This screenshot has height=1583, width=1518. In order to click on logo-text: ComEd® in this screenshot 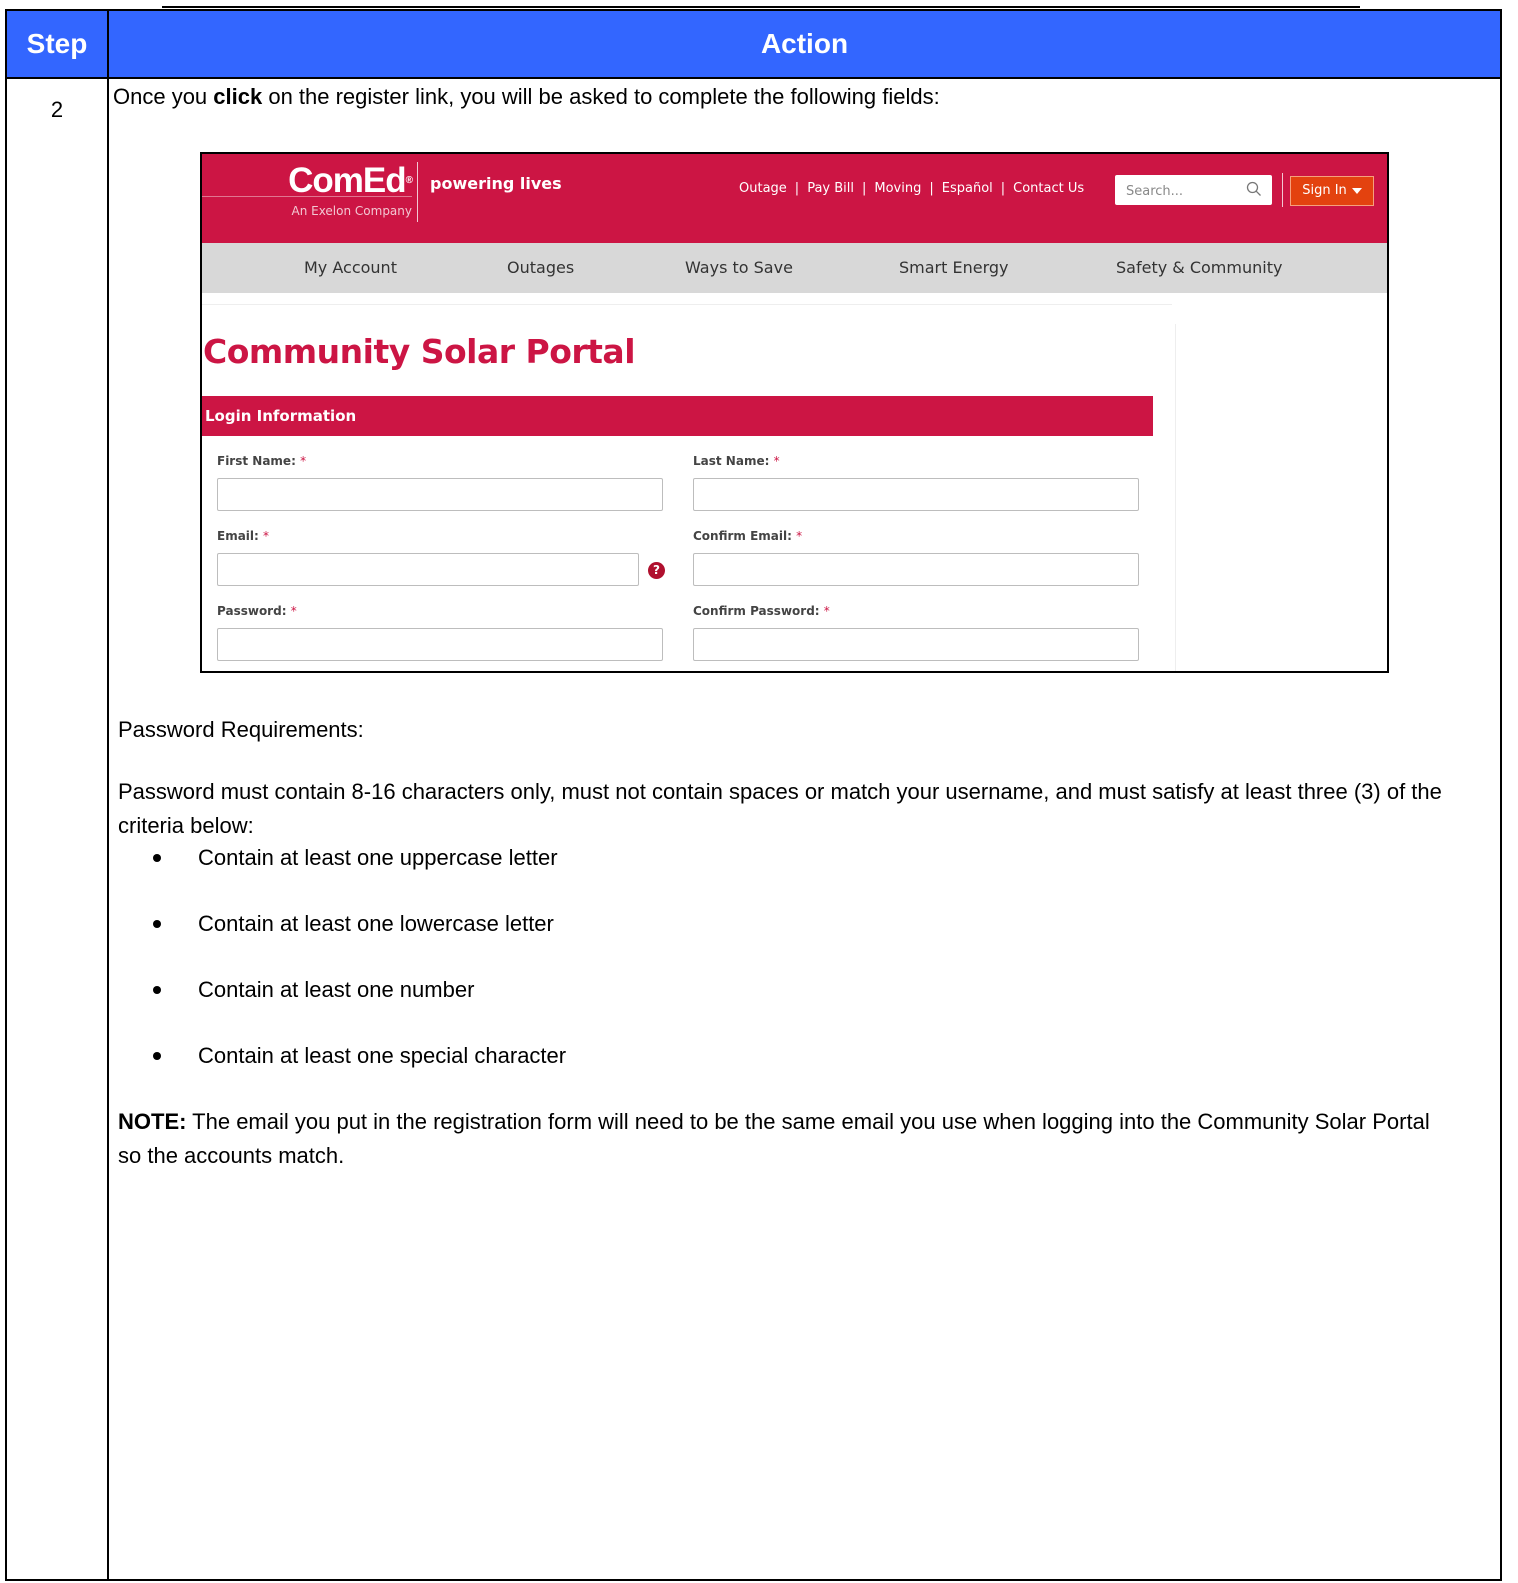, I will do `click(350, 180)`.